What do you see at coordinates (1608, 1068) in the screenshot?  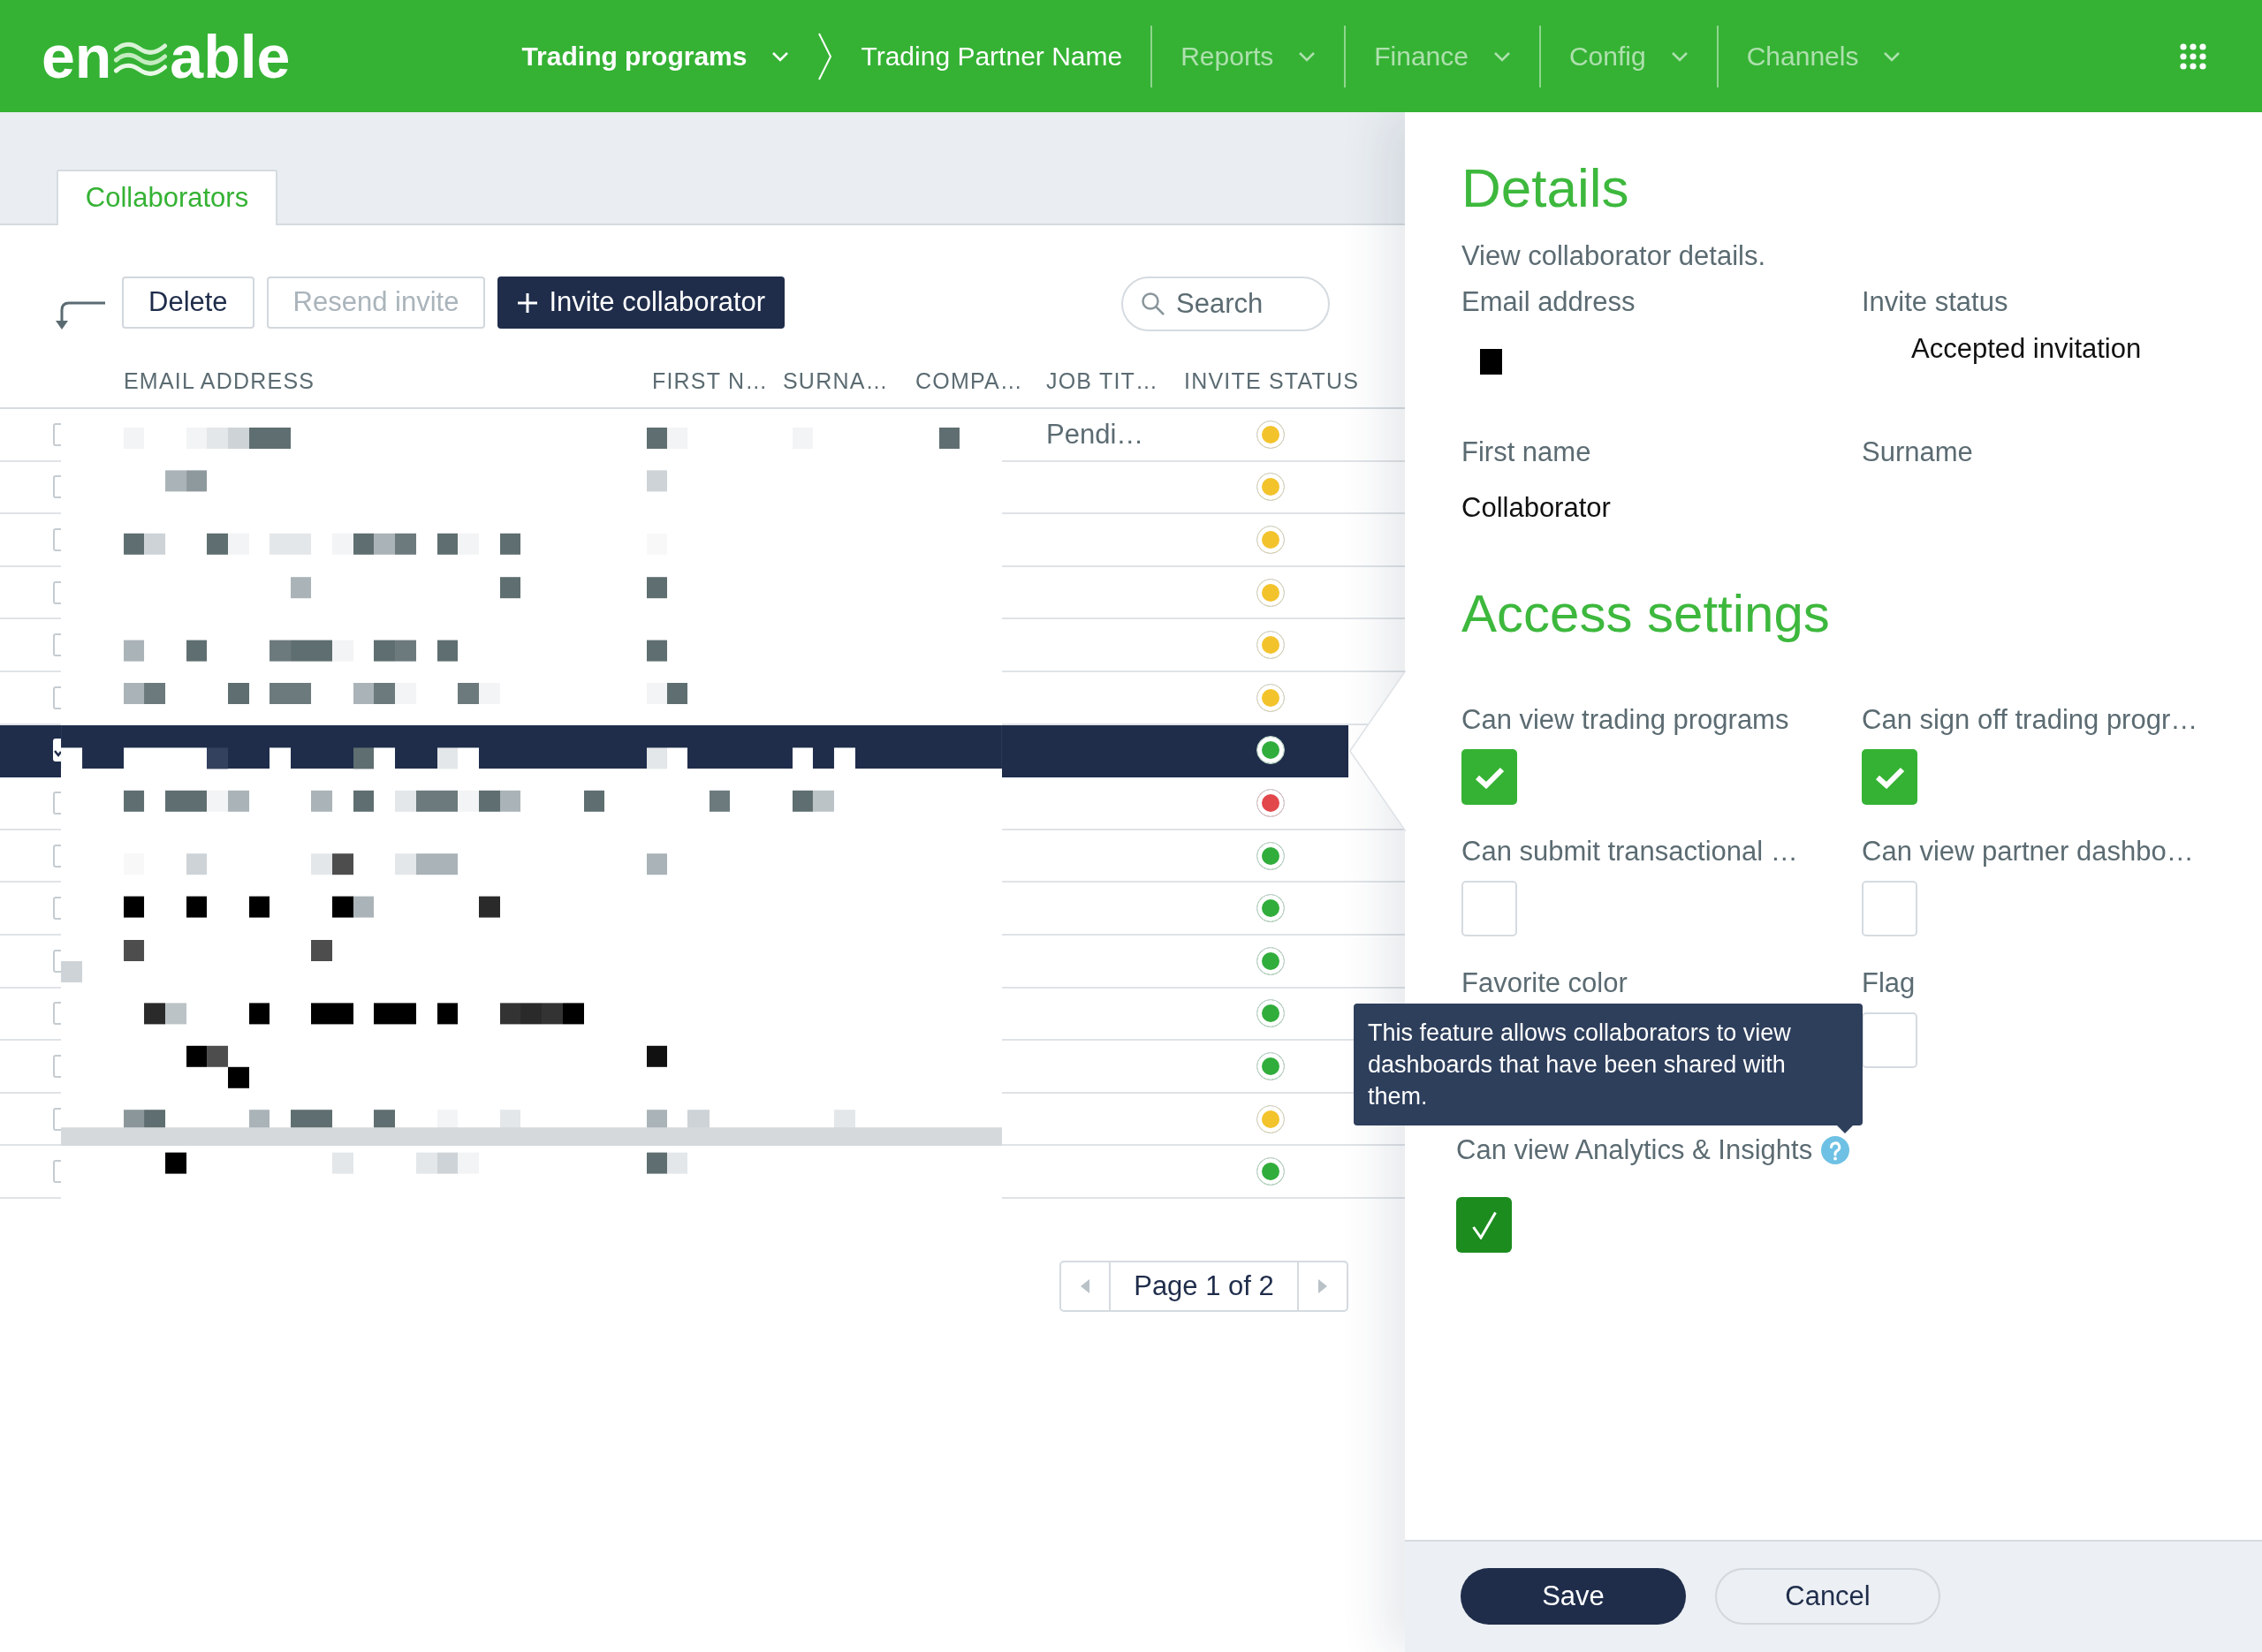 I see `tooltip: This feature allows collaborators to view dashboards that have been shared with them.` at bounding box center [1608, 1068].